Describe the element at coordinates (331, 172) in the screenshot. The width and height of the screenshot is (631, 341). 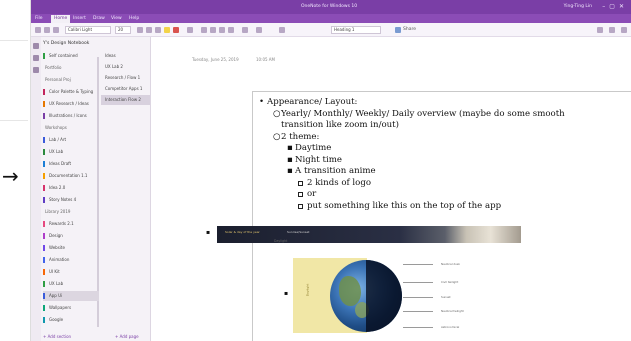
I see `outline-line: ▪ A transition anime` at that location.